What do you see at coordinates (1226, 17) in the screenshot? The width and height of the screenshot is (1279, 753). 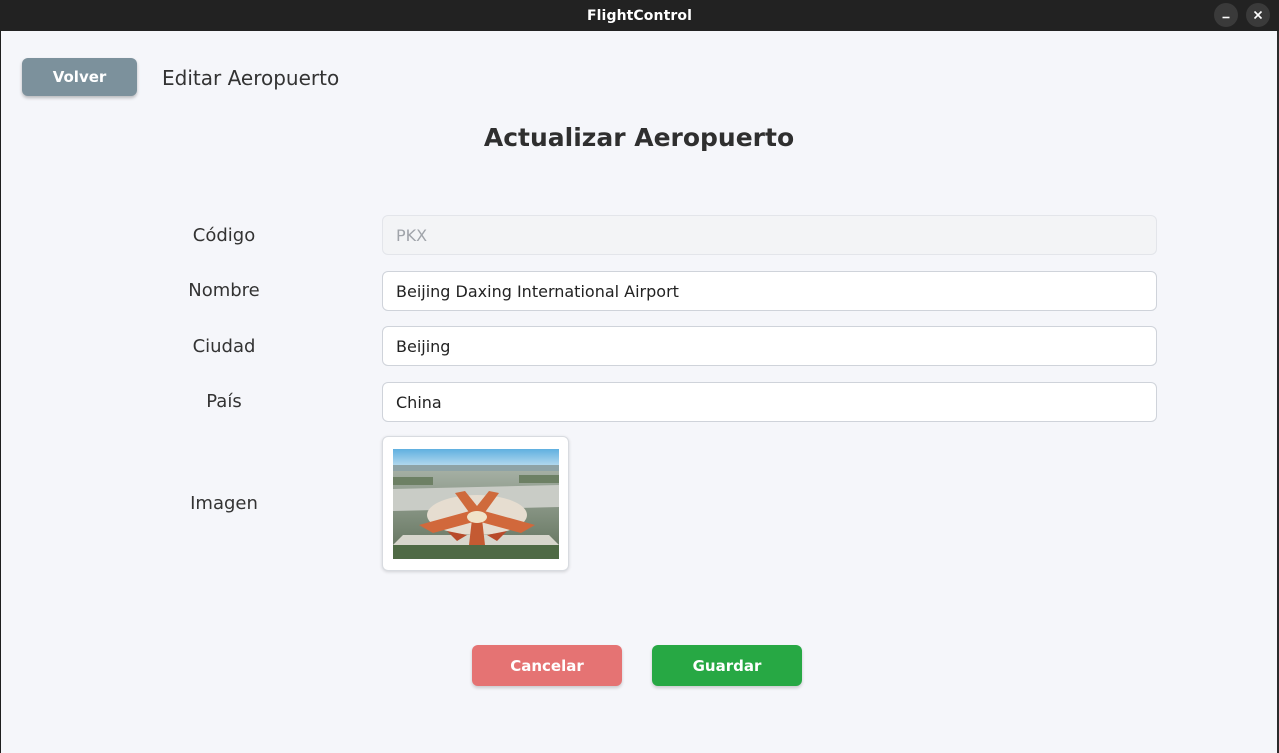 I see `minimize-icon` at bounding box center [1226, 17].